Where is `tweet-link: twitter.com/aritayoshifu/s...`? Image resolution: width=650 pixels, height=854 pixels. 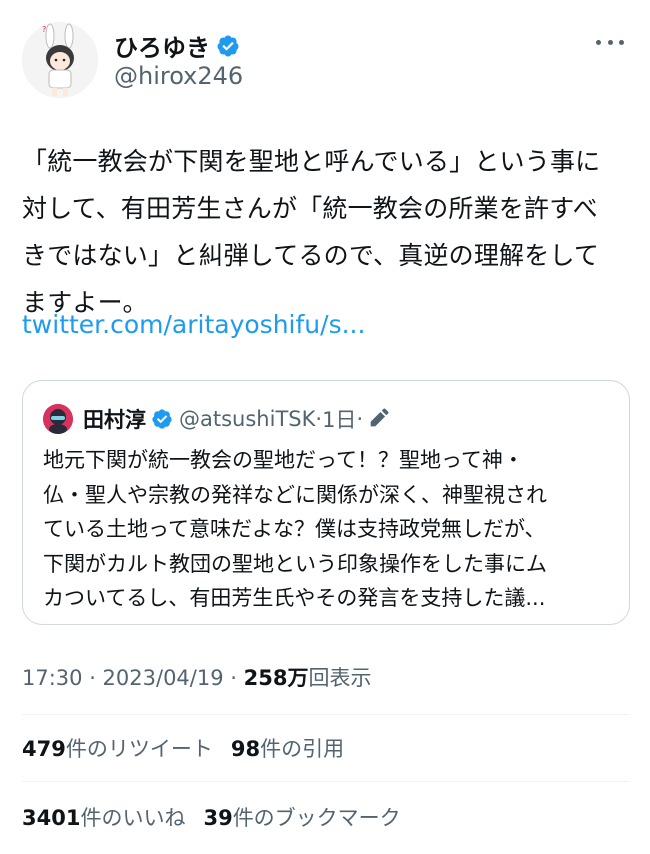
tweet-link: twitter.com/aritayoshifu/s... is located at coordinates (193, 325).